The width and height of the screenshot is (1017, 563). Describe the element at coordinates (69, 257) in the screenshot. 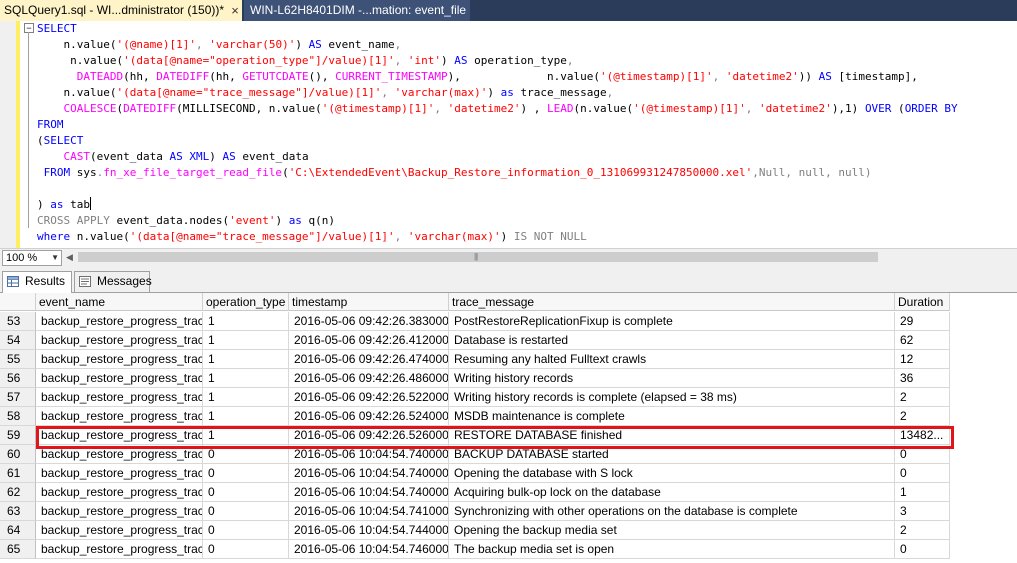

I see `scroll-left-icon: ◀` at that location.